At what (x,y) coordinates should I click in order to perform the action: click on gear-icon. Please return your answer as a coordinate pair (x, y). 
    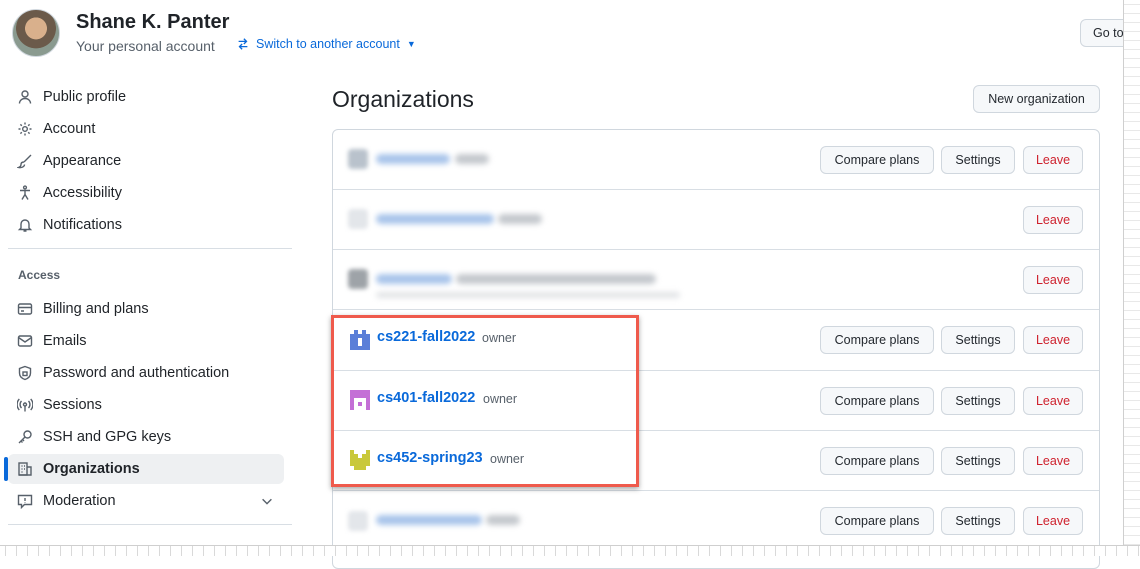
    Looking at the image, I should click on (25, 129).